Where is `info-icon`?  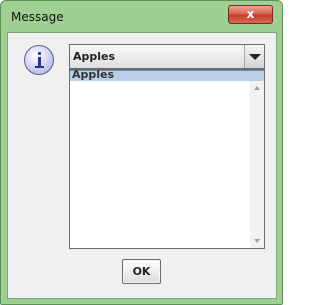 info-icon is located at coordinates (39, 60).